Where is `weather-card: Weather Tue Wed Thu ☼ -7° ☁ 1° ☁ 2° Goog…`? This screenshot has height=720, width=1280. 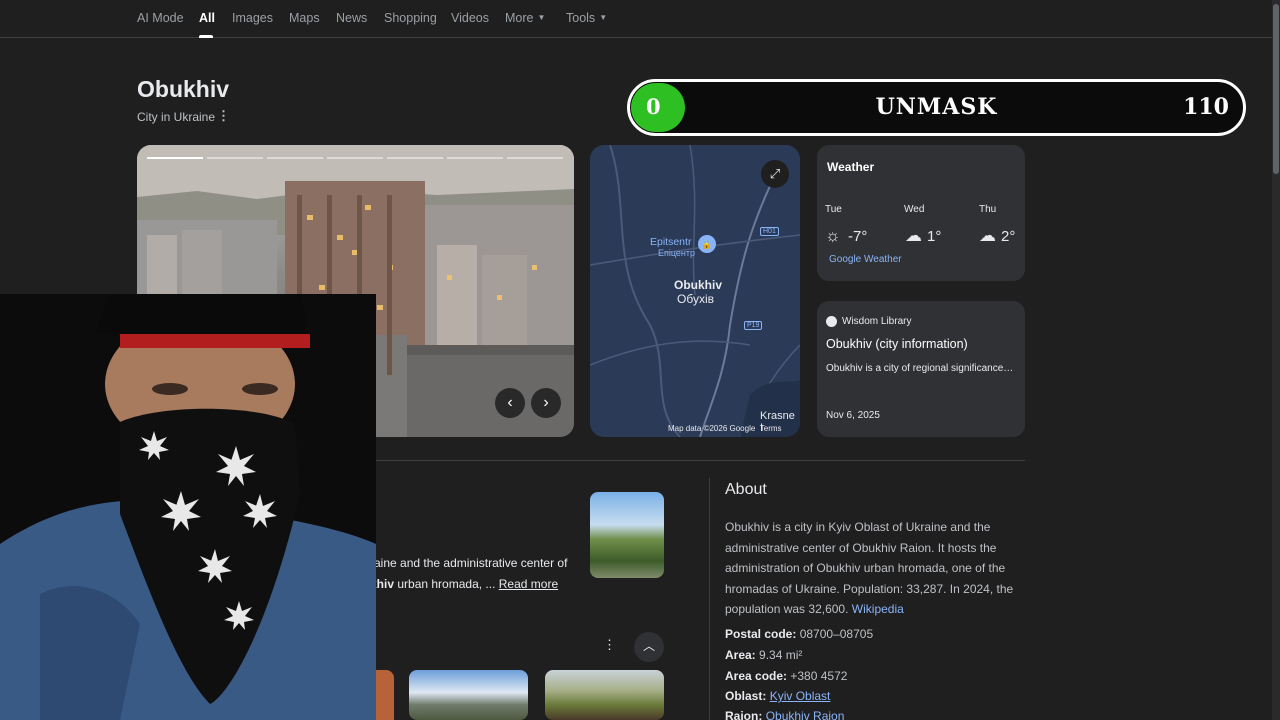 weather-card: Weather Tue Wed Thu ☼ -7° ☁ 1° ☁ 2° Goog… is located at coordinates (921, 213).